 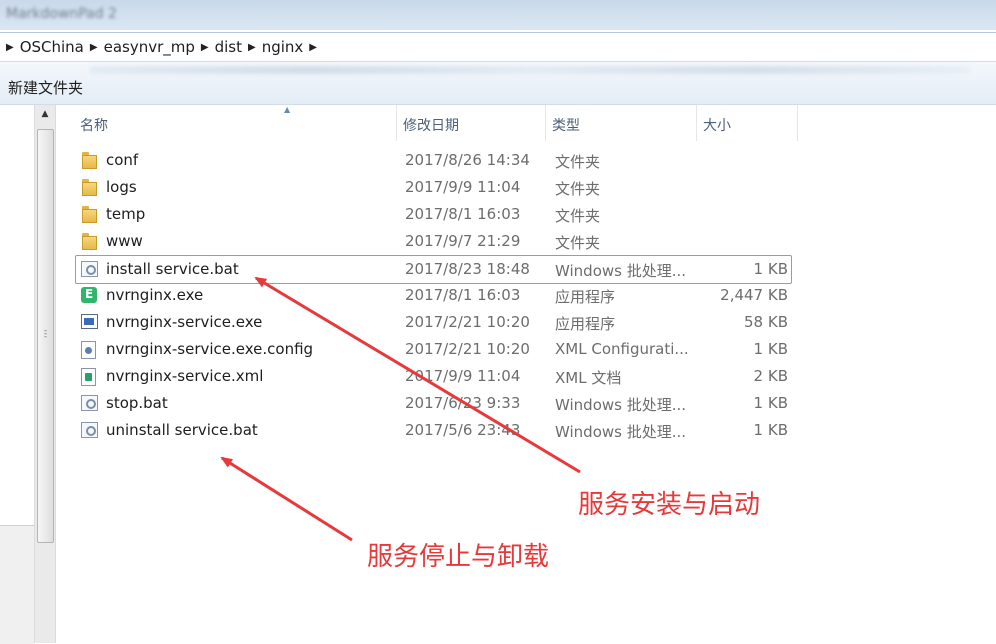 I want to click on install-arrow, so click(x=417, y=375).